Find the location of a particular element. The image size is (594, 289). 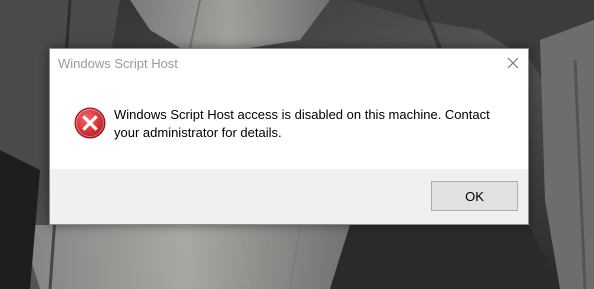

dialog-titlebar: Windows Script Host is located at coordinates (289, 64).